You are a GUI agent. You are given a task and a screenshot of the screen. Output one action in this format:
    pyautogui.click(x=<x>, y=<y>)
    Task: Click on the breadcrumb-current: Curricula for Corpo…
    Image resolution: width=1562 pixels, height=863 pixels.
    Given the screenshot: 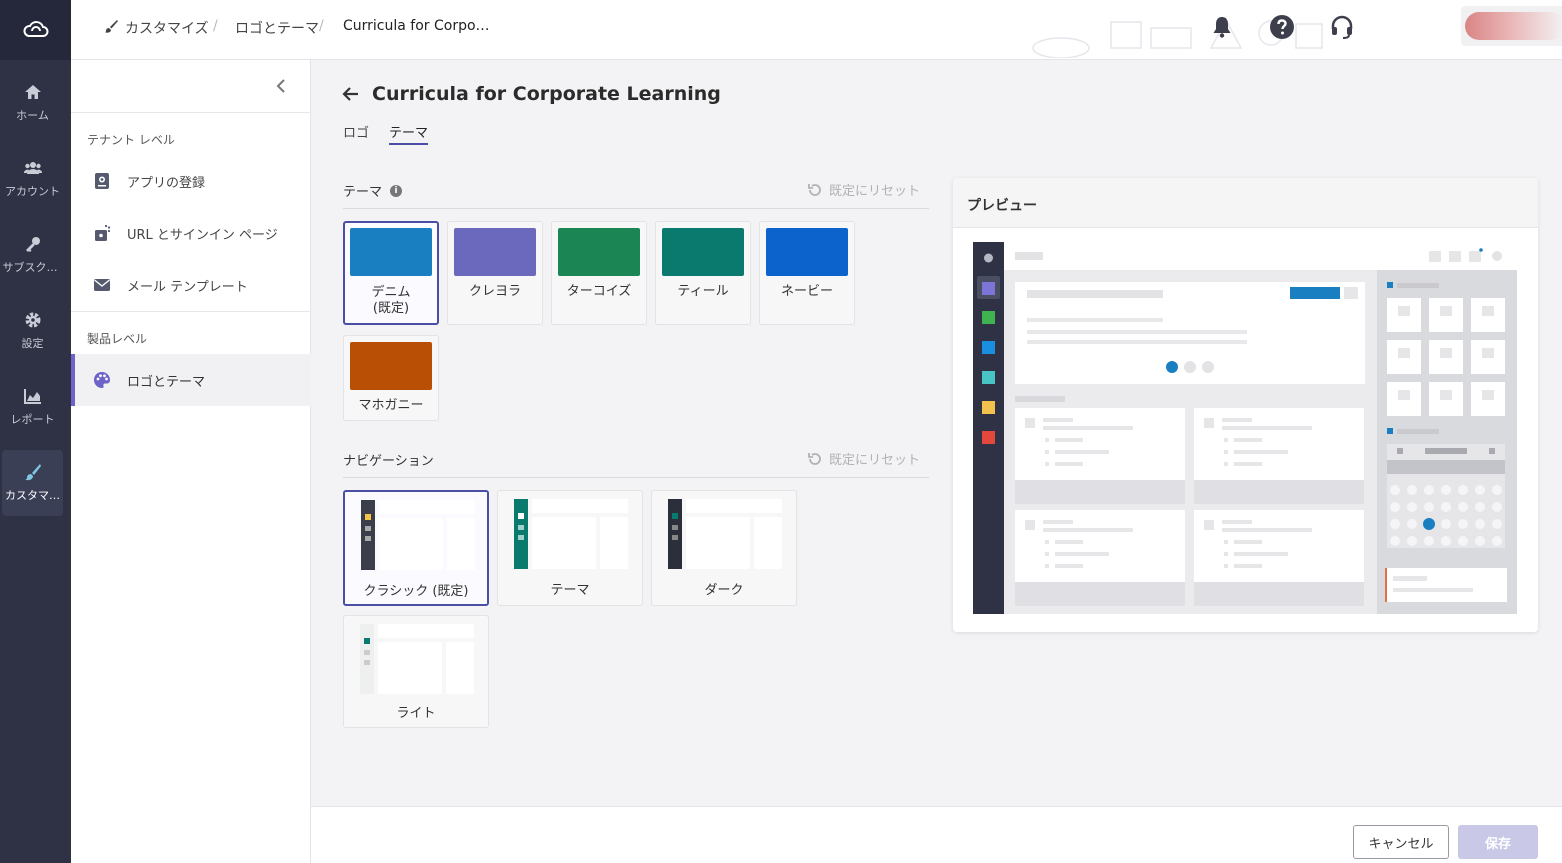 What is the action you would take?
    pyautogui.click(x=416, y=26)
    